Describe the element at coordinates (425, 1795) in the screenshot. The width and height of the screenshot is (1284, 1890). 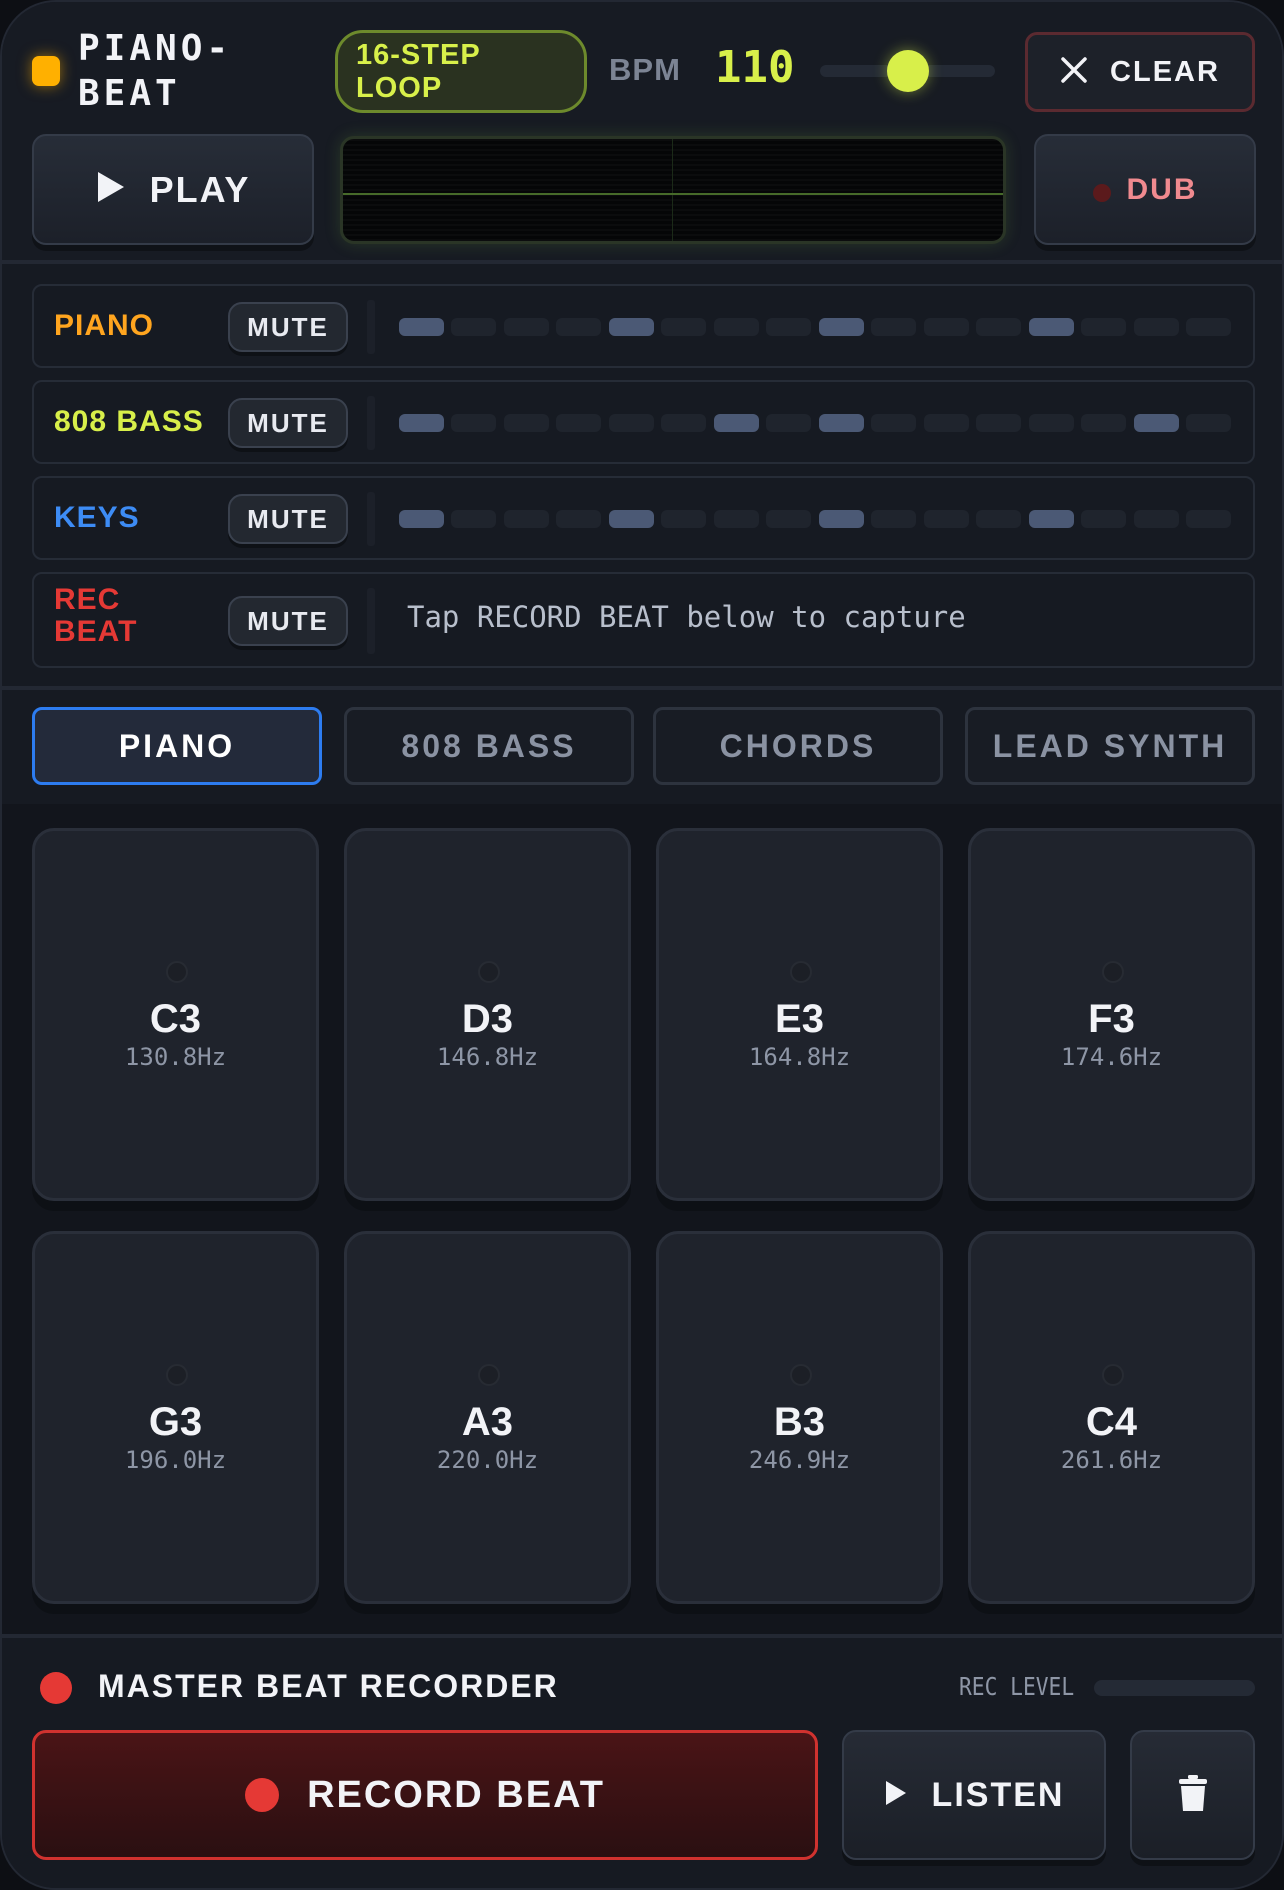
I see `record-beat-button: RECORD BEAT` at that location.